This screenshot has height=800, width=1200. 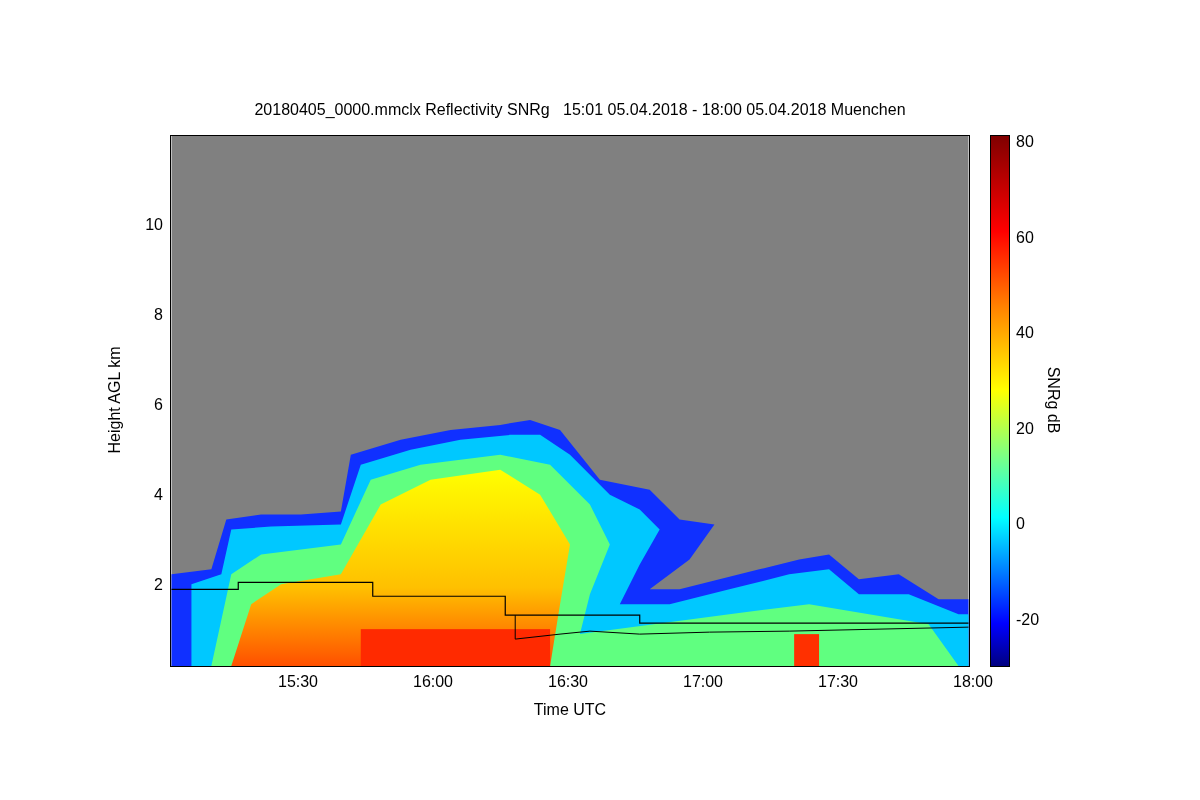 I want to click on colorbar-tick-label: -20, so click(x=1028, y=620).